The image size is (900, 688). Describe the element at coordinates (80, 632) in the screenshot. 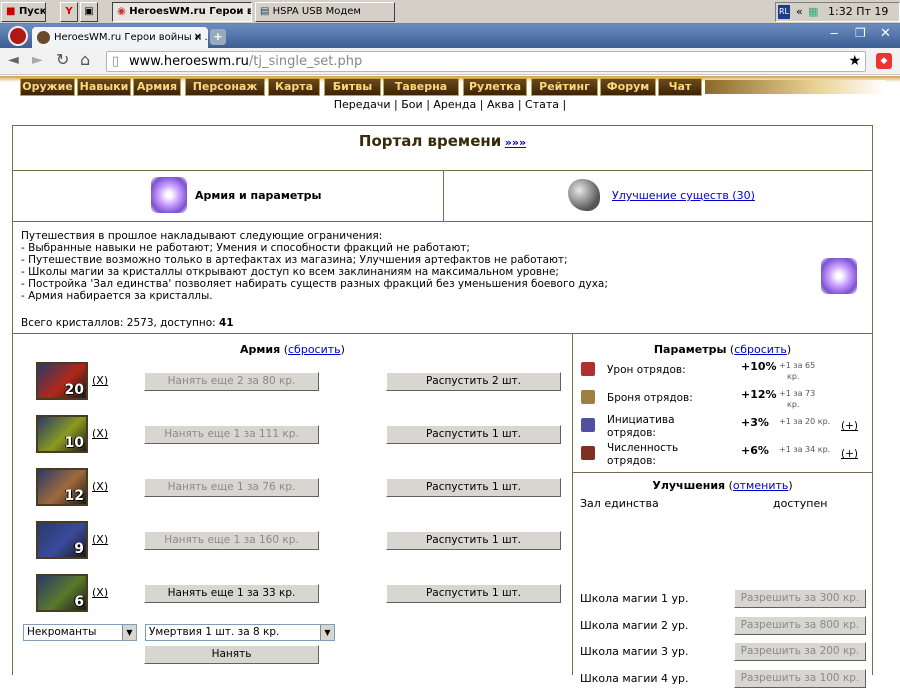

I see `faction-select: Некроманты ▼` at that location.